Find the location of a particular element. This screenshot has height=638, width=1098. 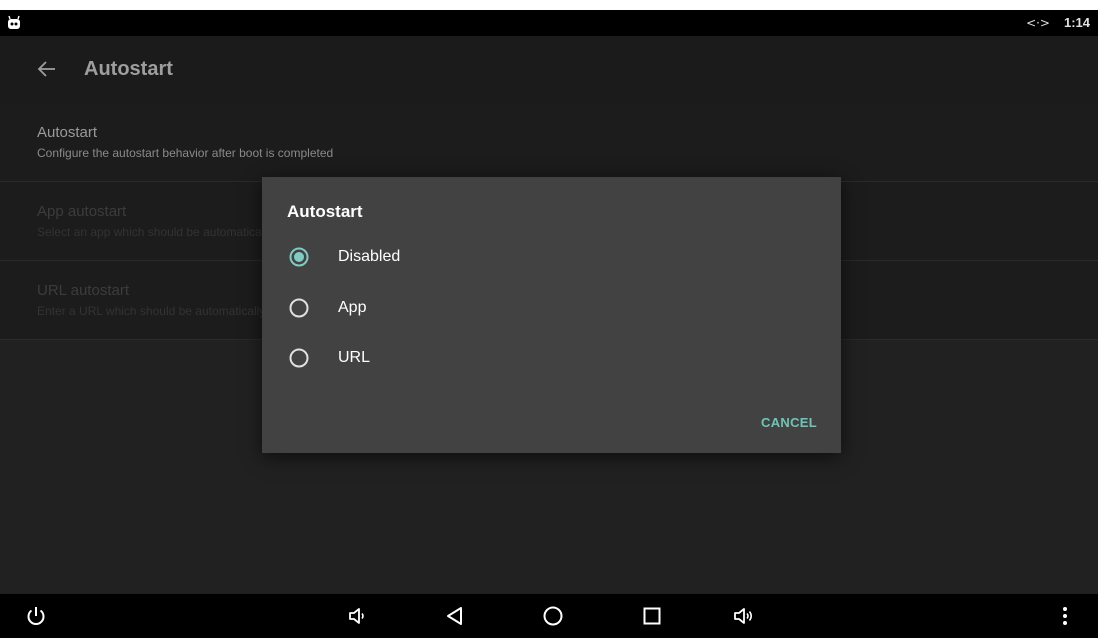

option-app: App is located at coordinates (551, 310).